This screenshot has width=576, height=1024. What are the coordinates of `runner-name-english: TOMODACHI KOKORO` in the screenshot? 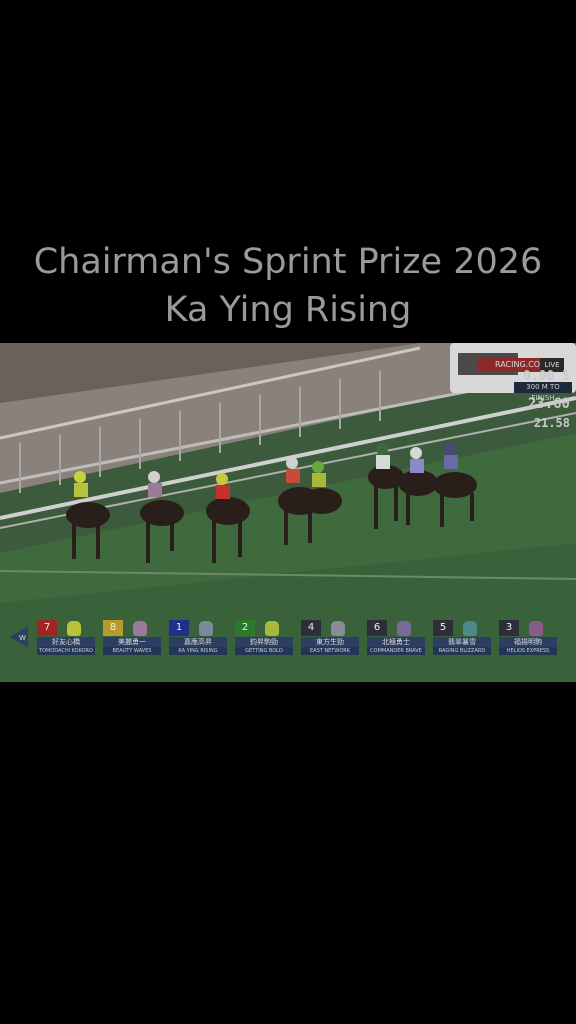 It's located at (66, 651).